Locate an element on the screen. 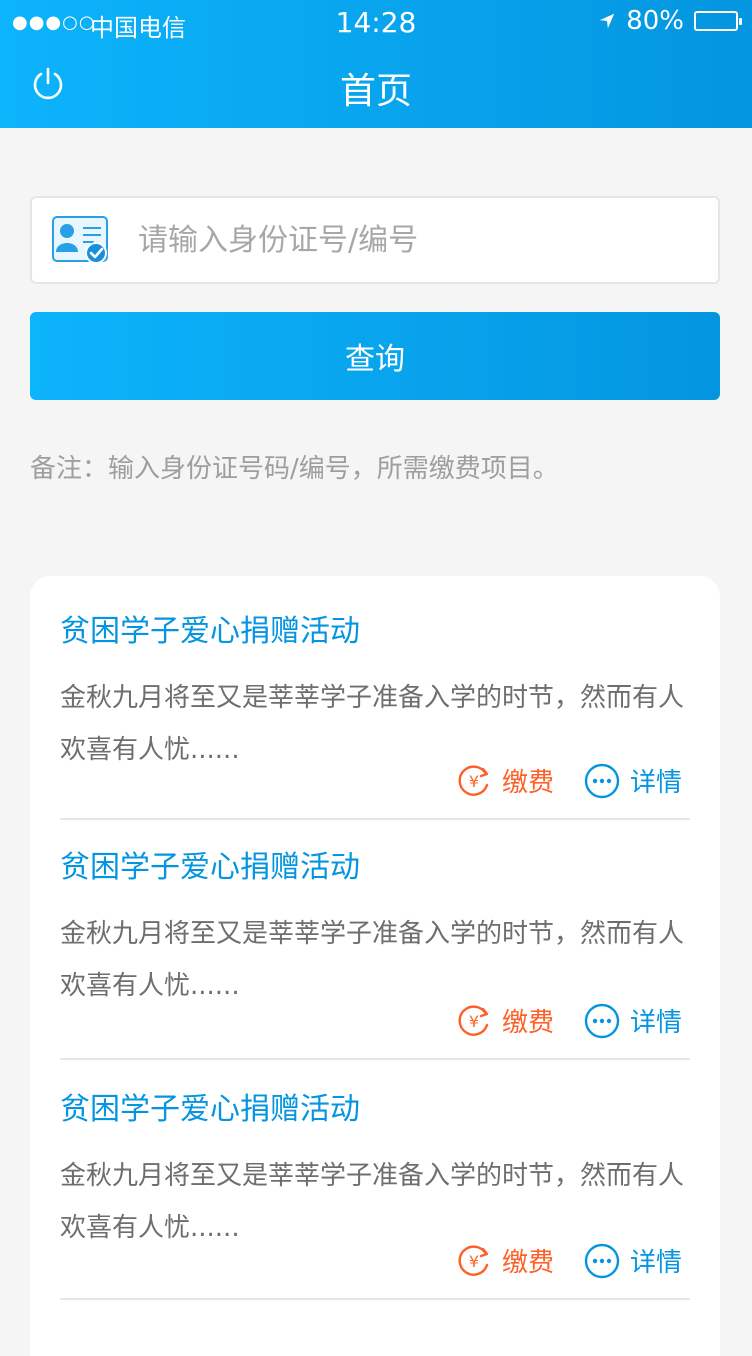 The width and height of the screenshot is (752, 1356). search-box is located at coordinates (375, 240).